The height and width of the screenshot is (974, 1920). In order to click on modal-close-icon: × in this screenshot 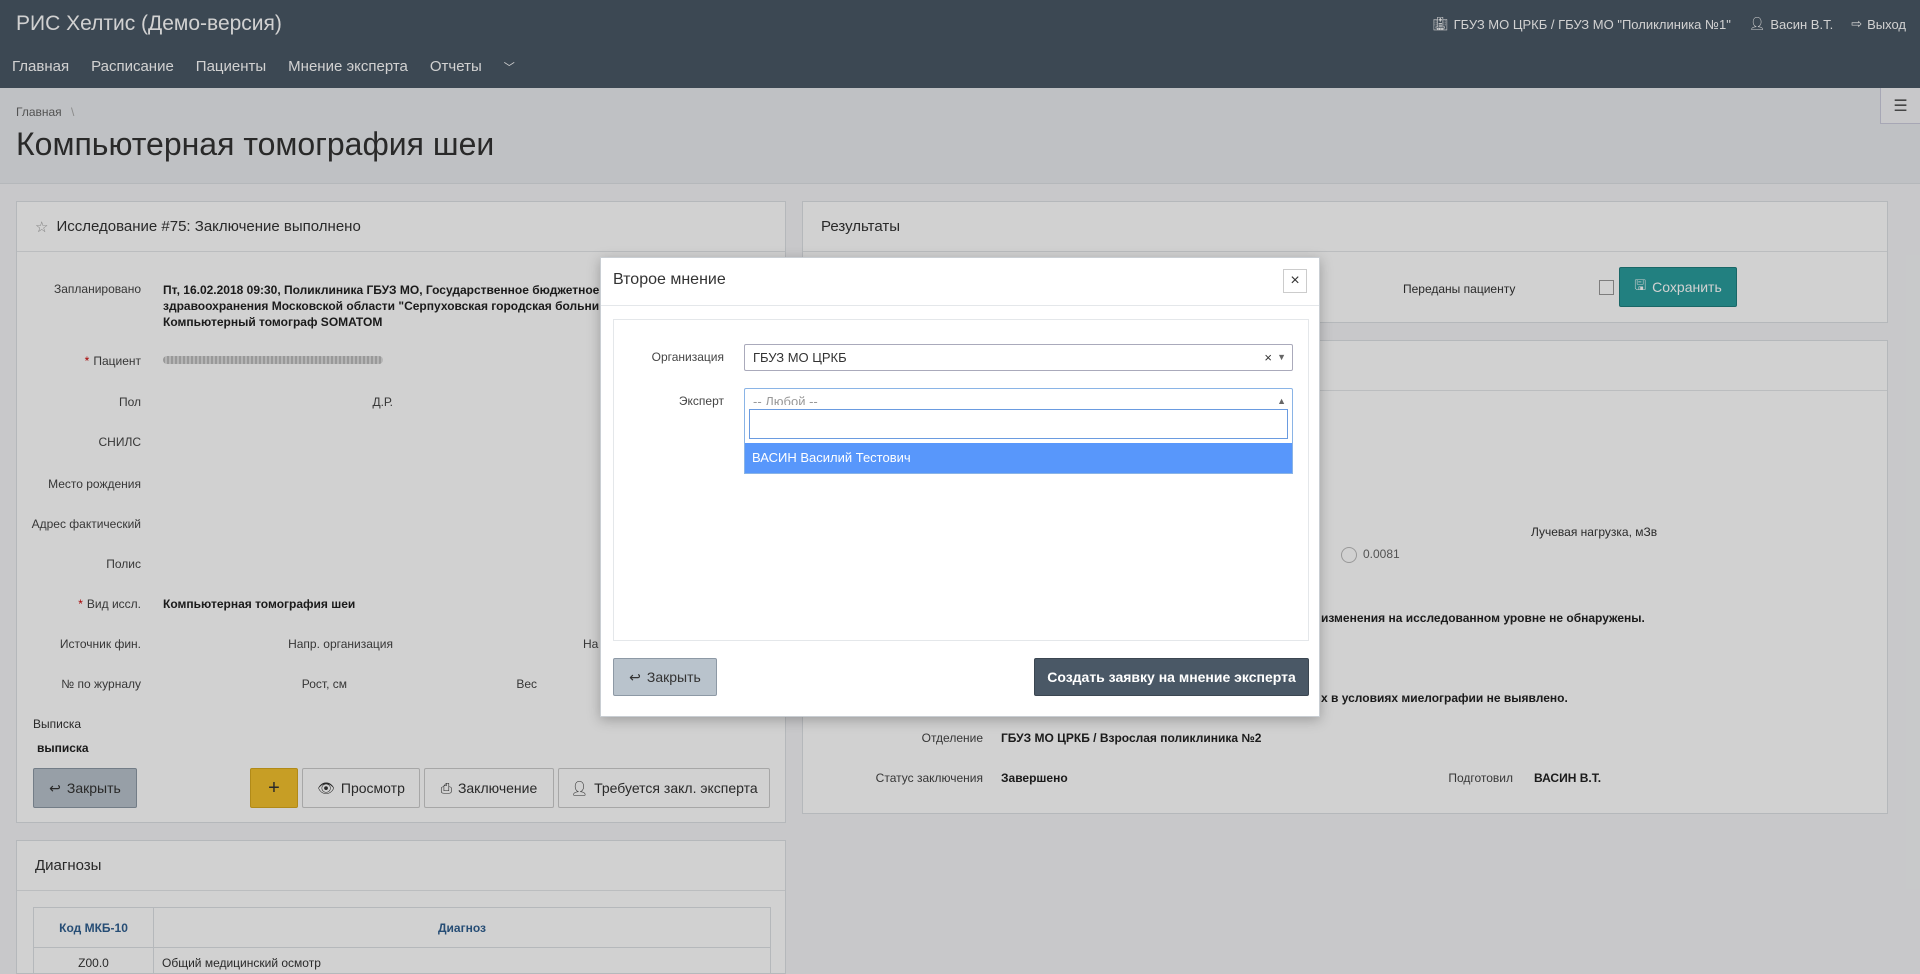, I will do `click(1295, 281)`.